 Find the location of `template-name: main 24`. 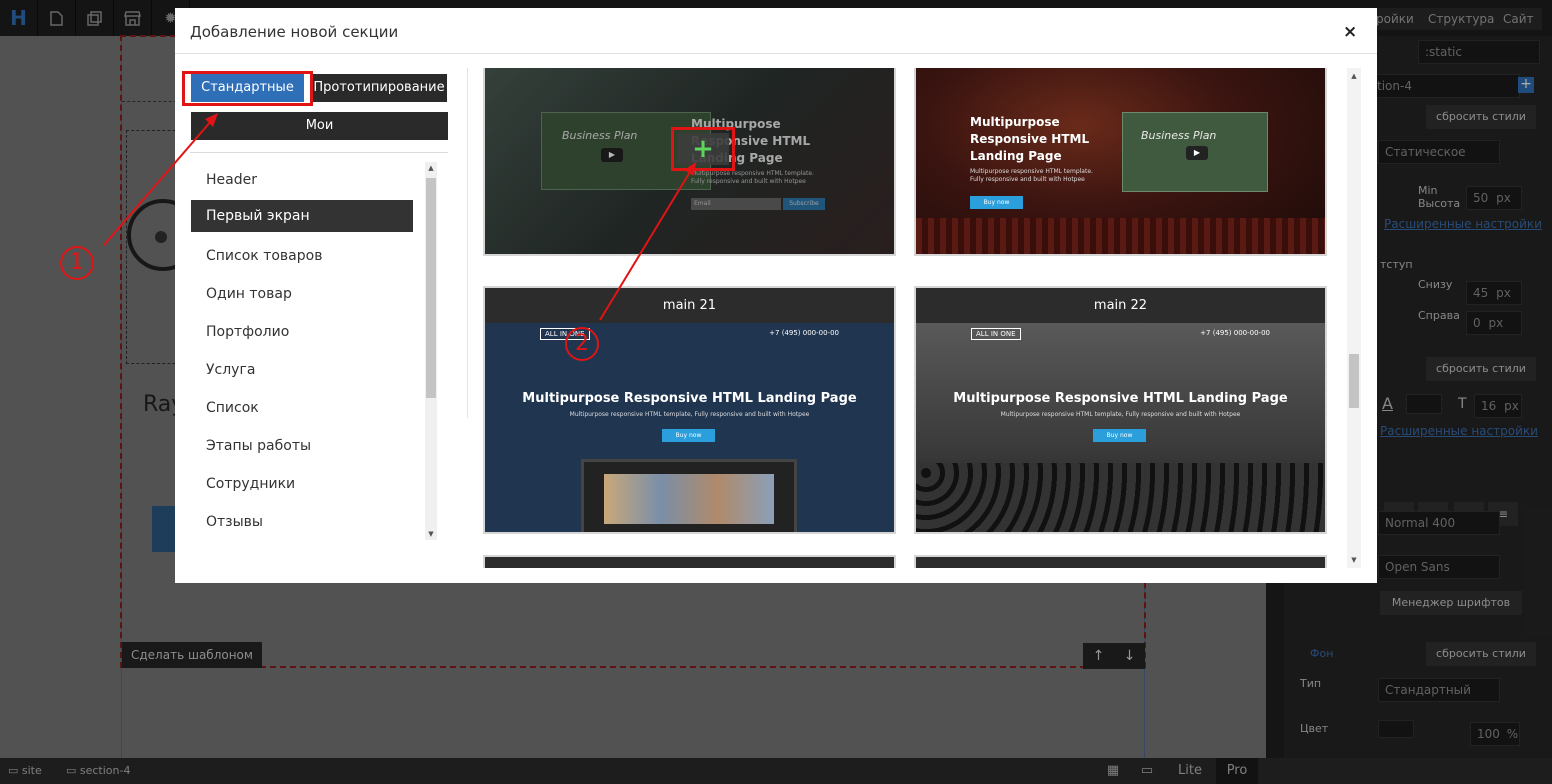

template-name: main 24 is located at coordinates (1120, 562).